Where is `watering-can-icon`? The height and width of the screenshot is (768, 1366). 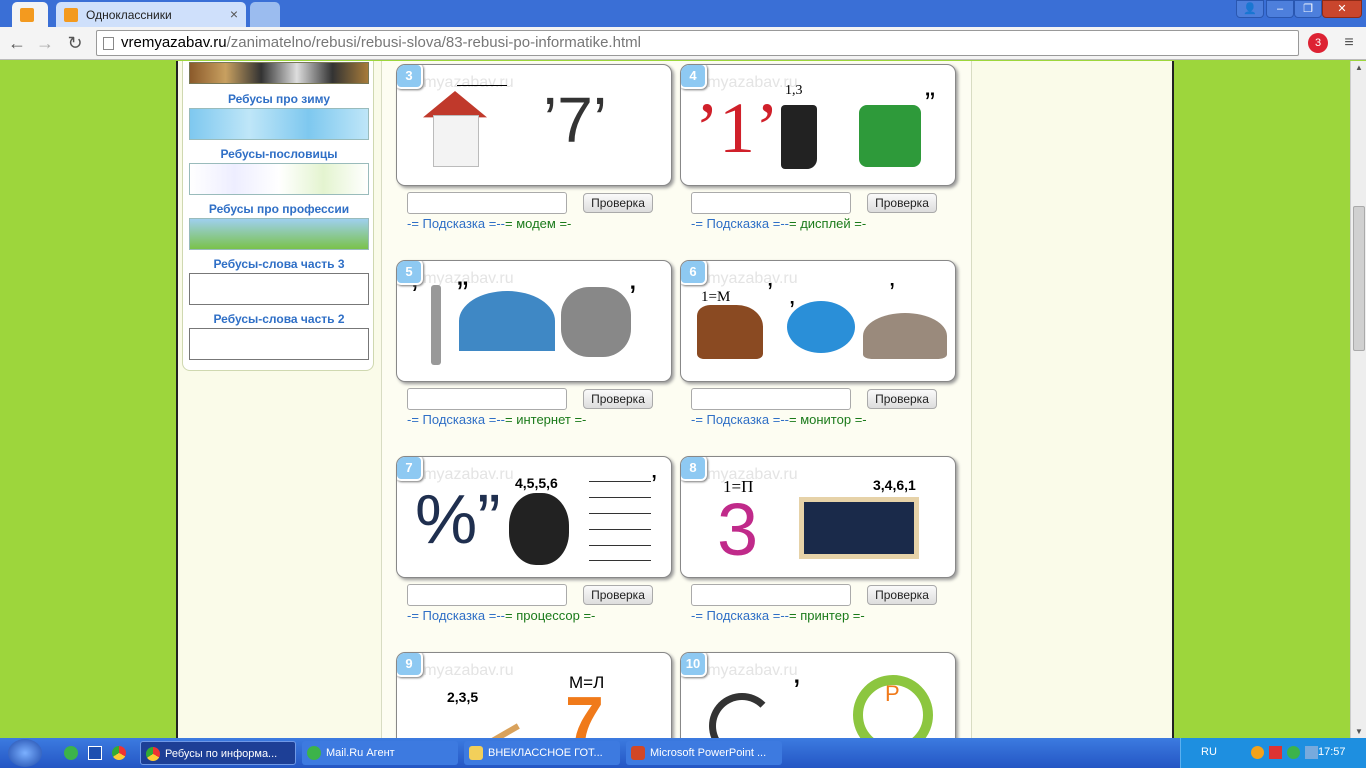 watering-can-icon is located at coordinates (890, 136).